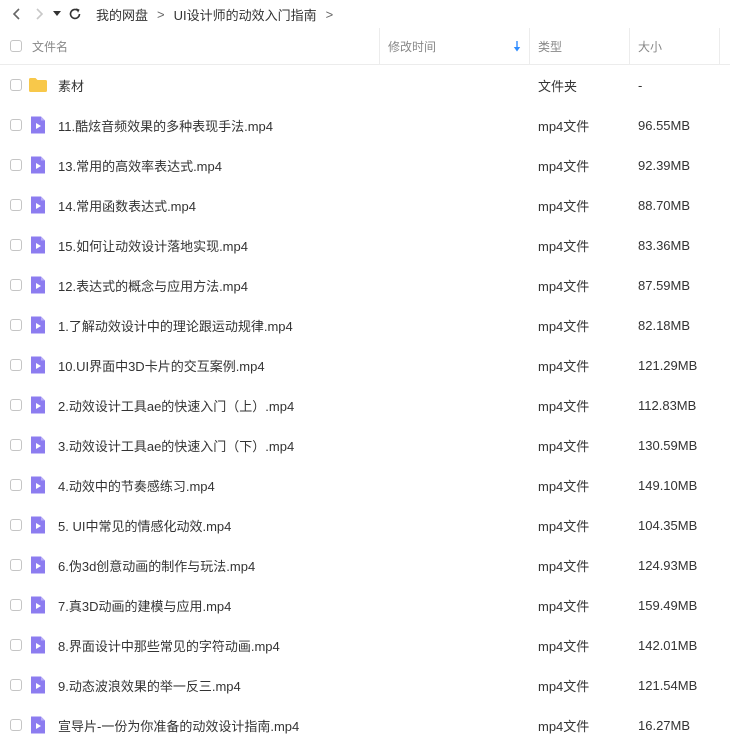 The image size is (730, 744). Describe the element at coordinates (668, 485) in the screenshot. I see `file-size: 149.10MB` at that location.